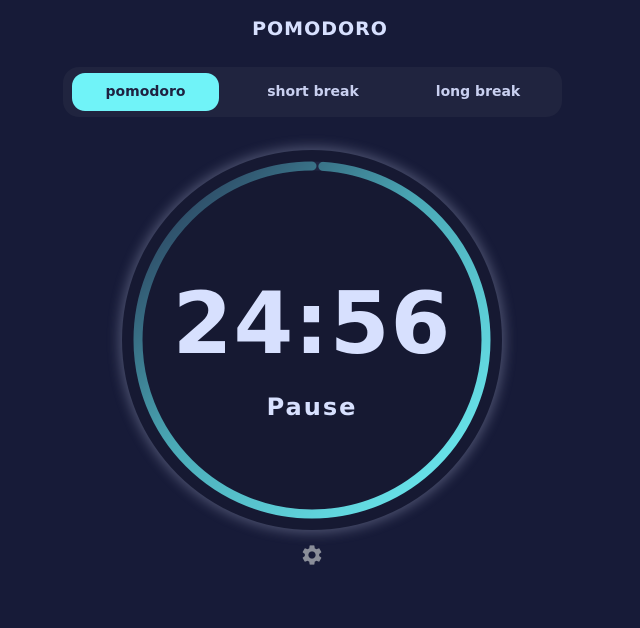 Image resolution: width=640 pixels, height=628 pixels. I want to click on pause-button: Pause, so click(312, 407).